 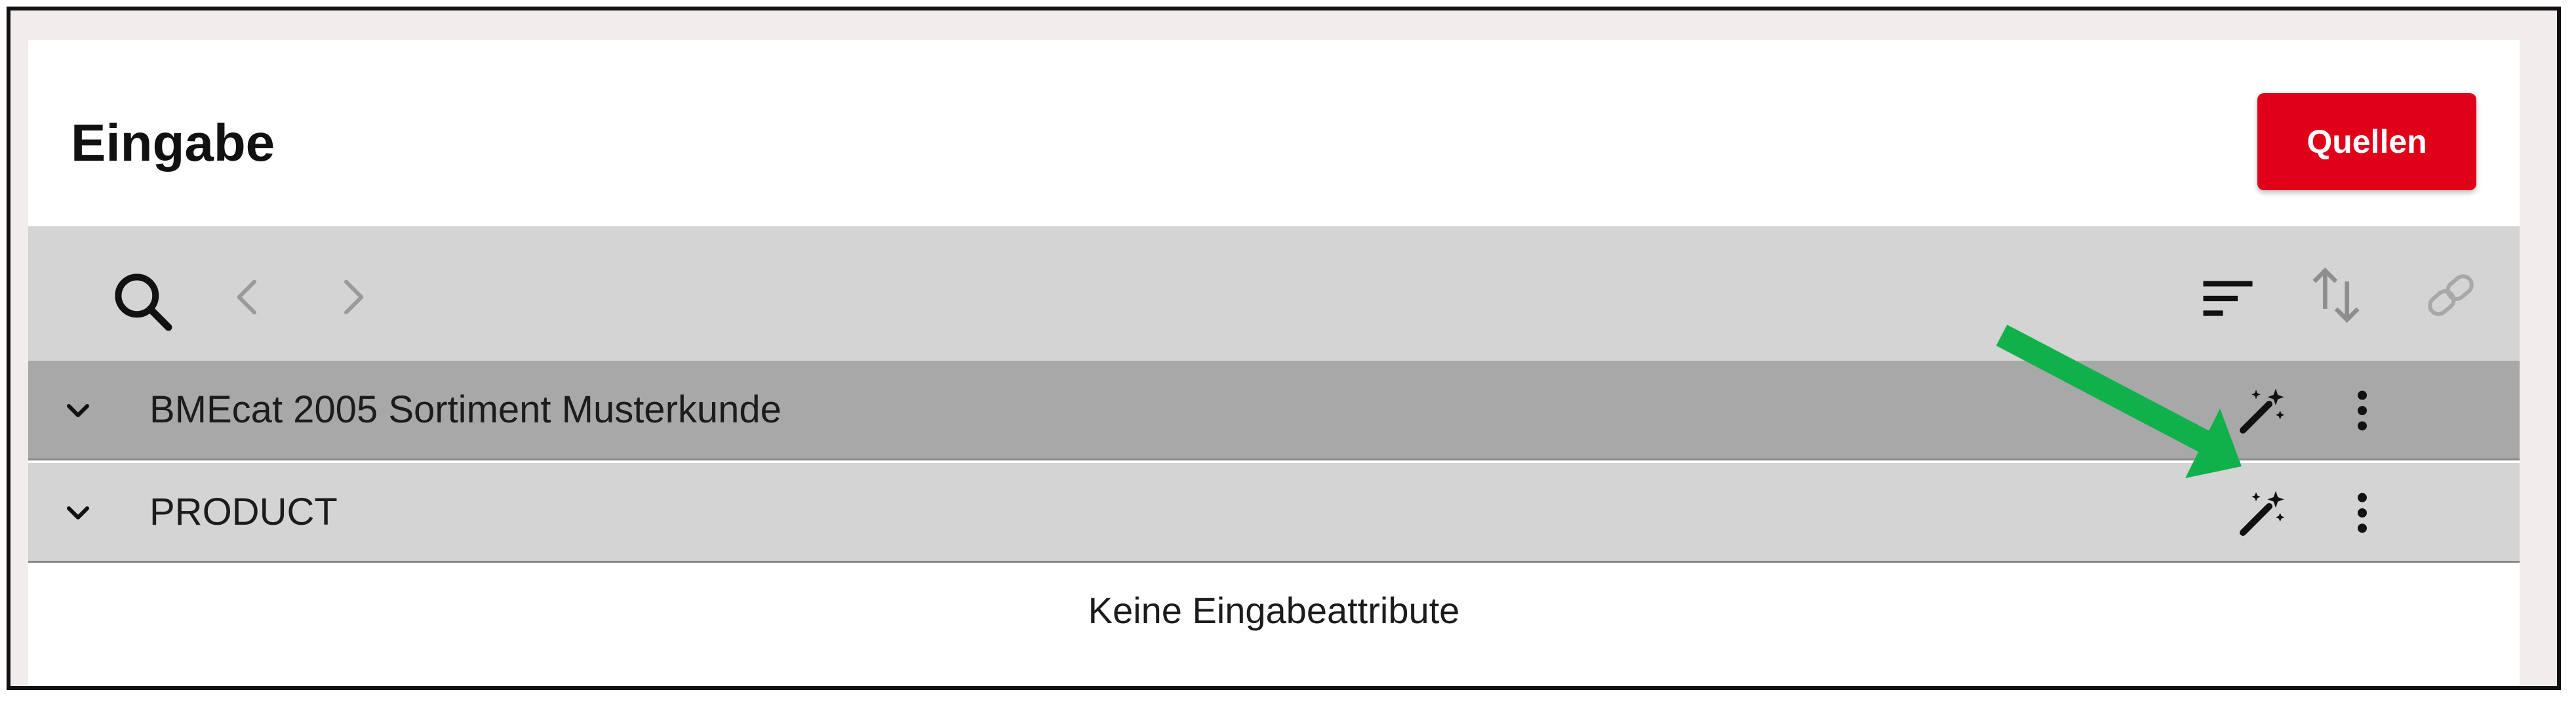 What do you see at coordinates (143, 302) in the screenshot?
I see `search-icon` at bounding box center [143, 302].